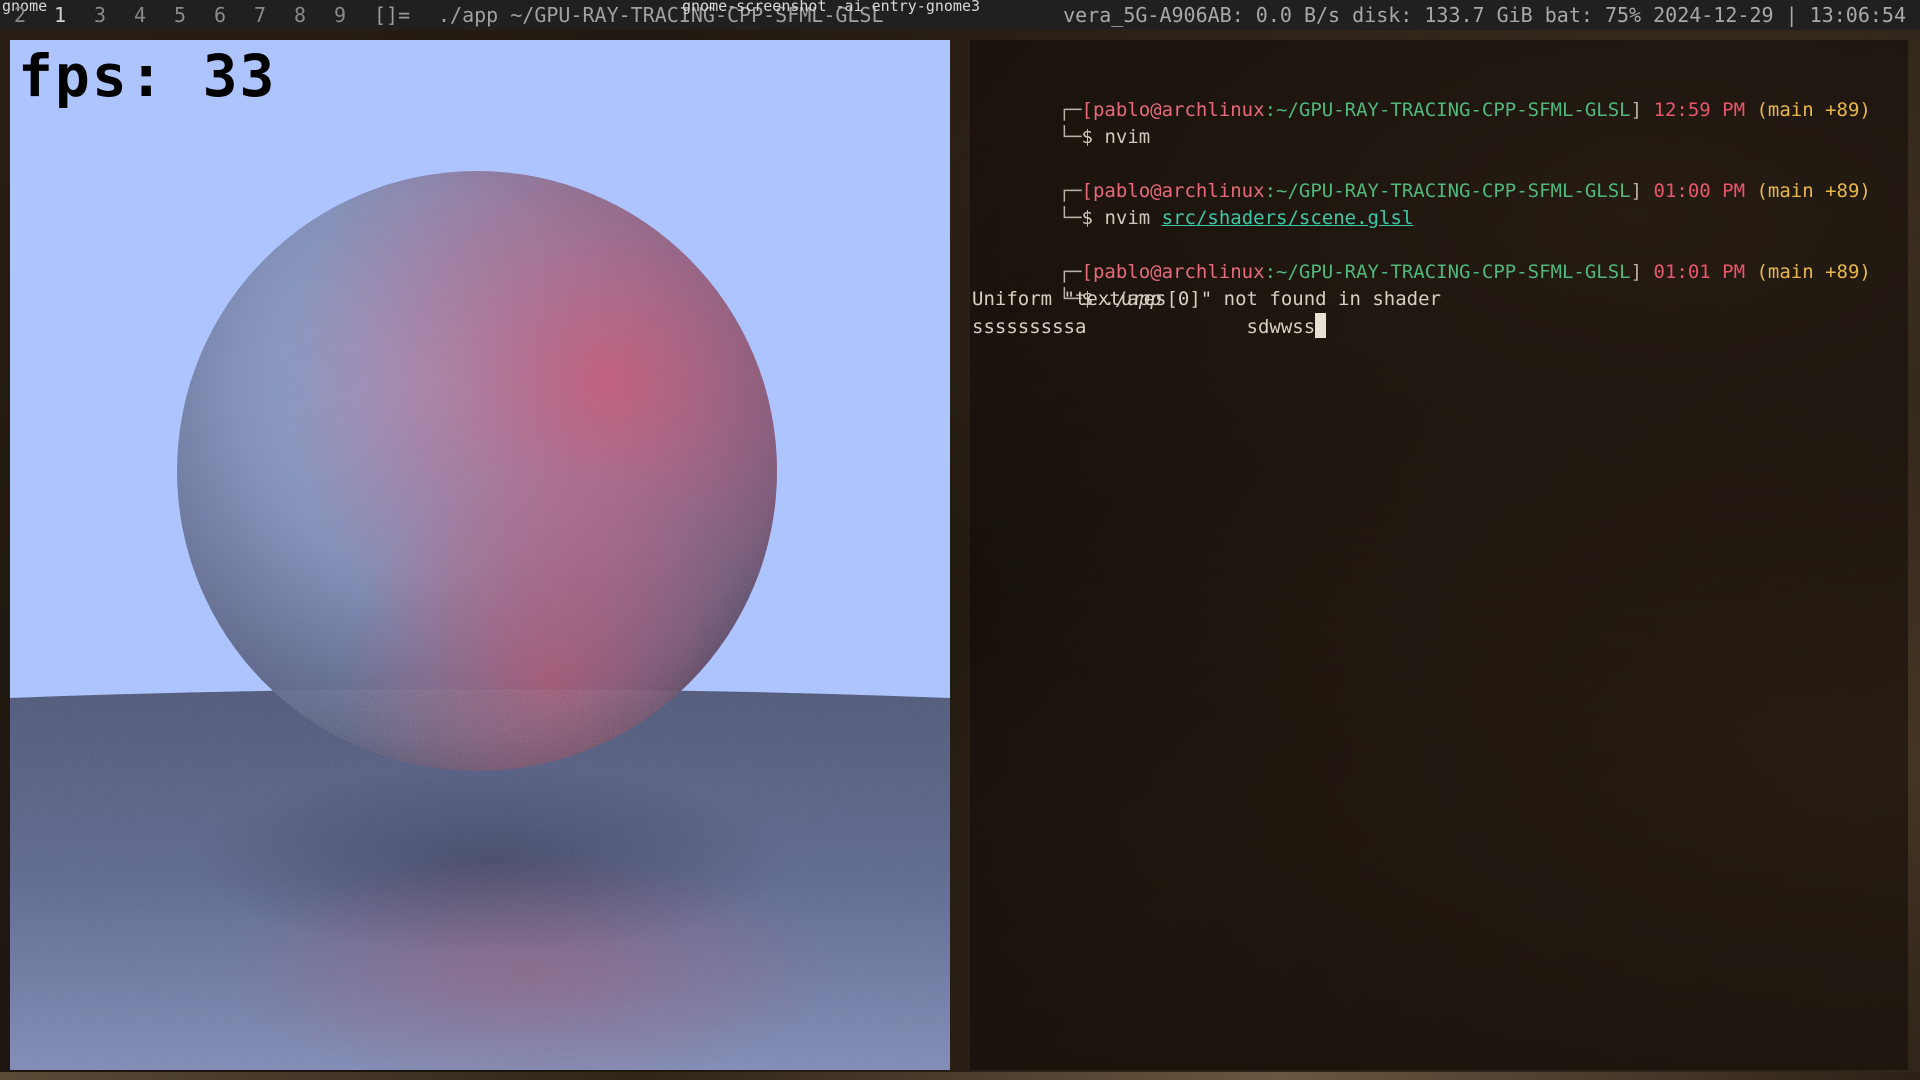 This screenshot has height=1080, width=1920. What do you see at coordinates (831, 7) in the screenshot?
I see `overlay-window-title: gnome-screenshot -ai entry-gnome3` at bounding box center [831, 7].